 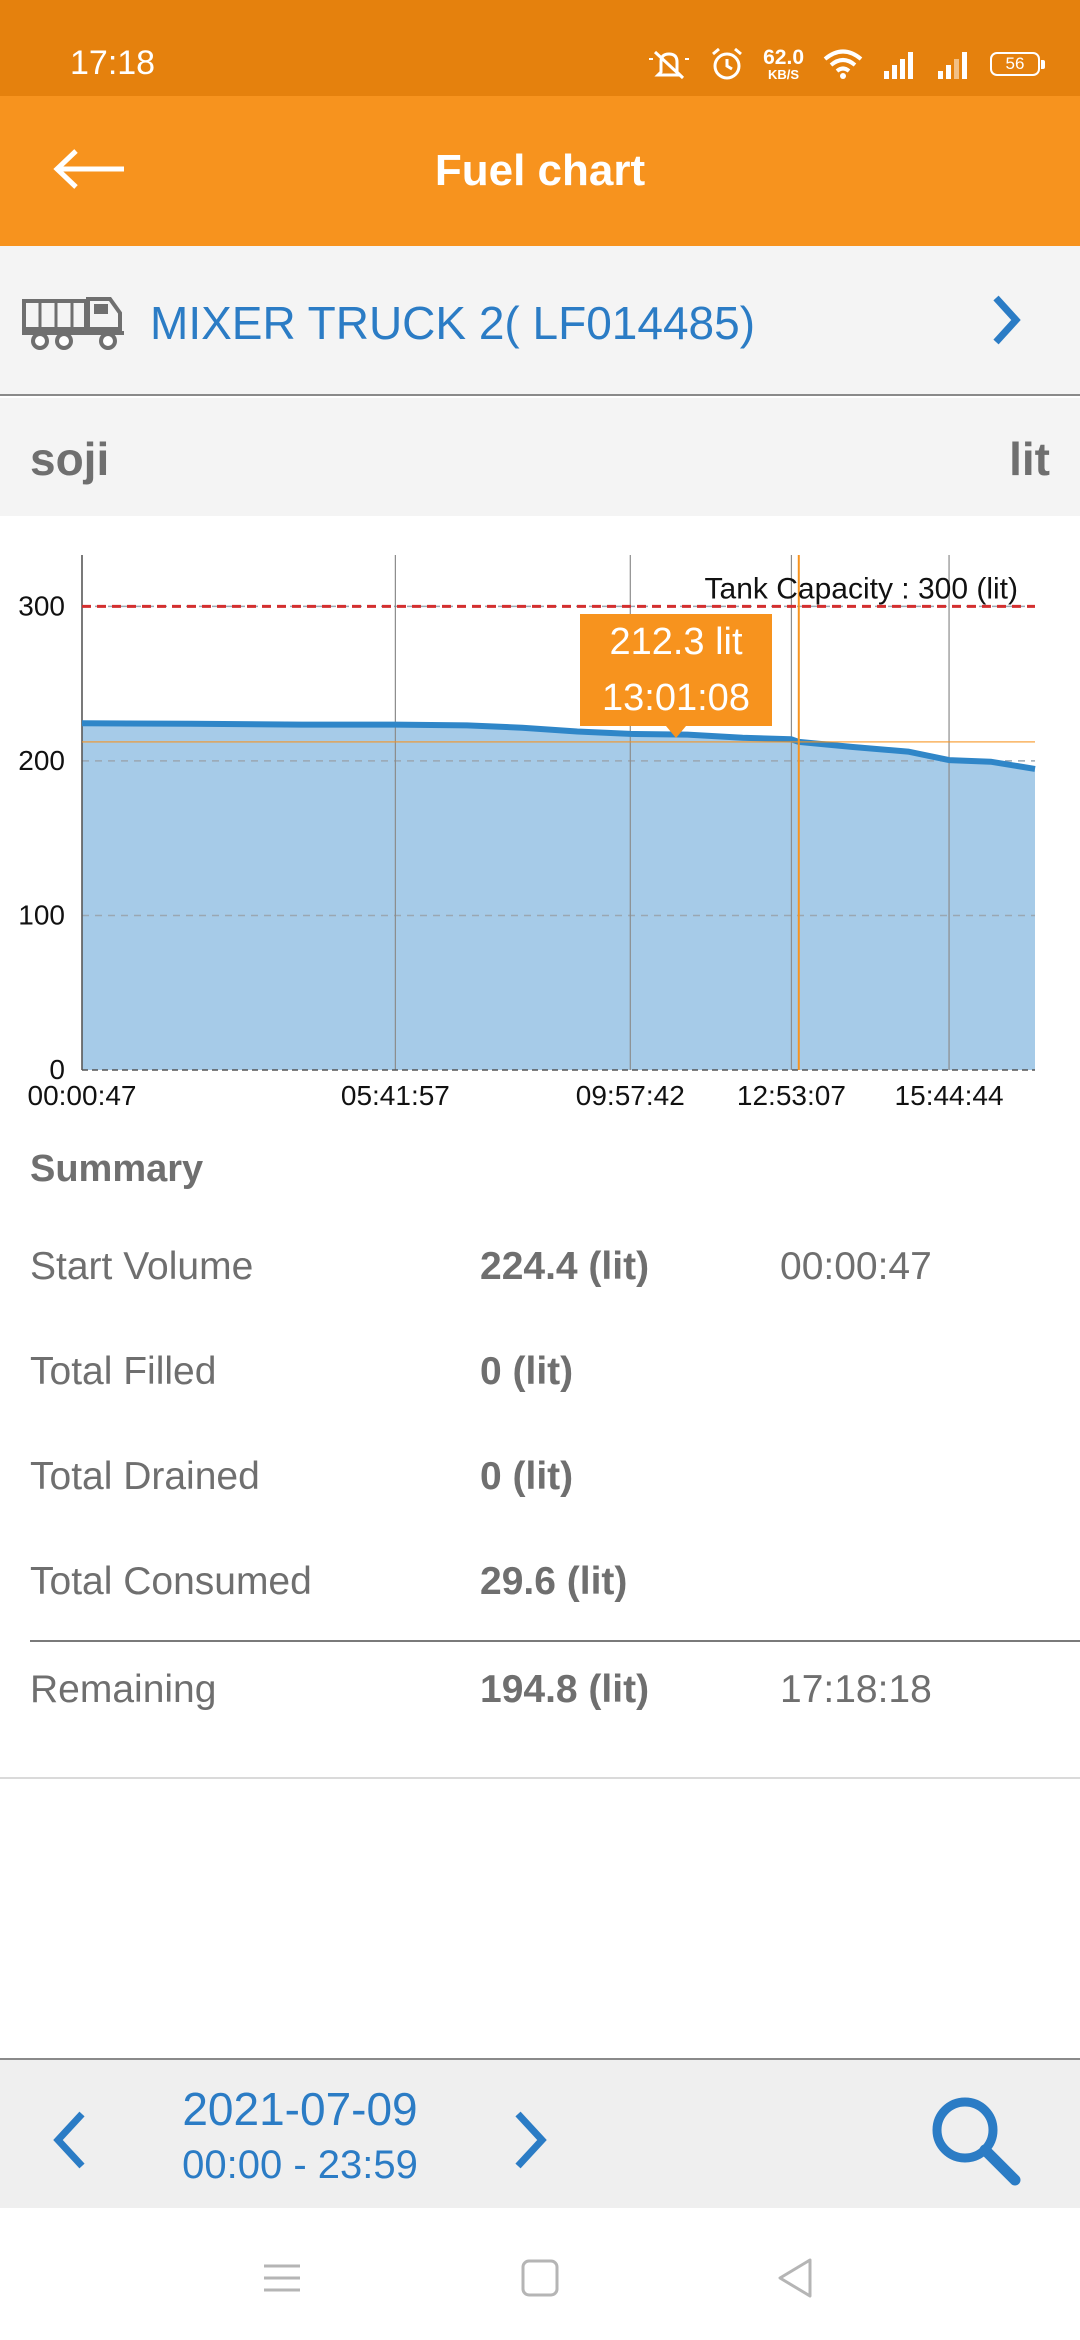 I want to click on system-back-button, so click(x=796, y=2278).